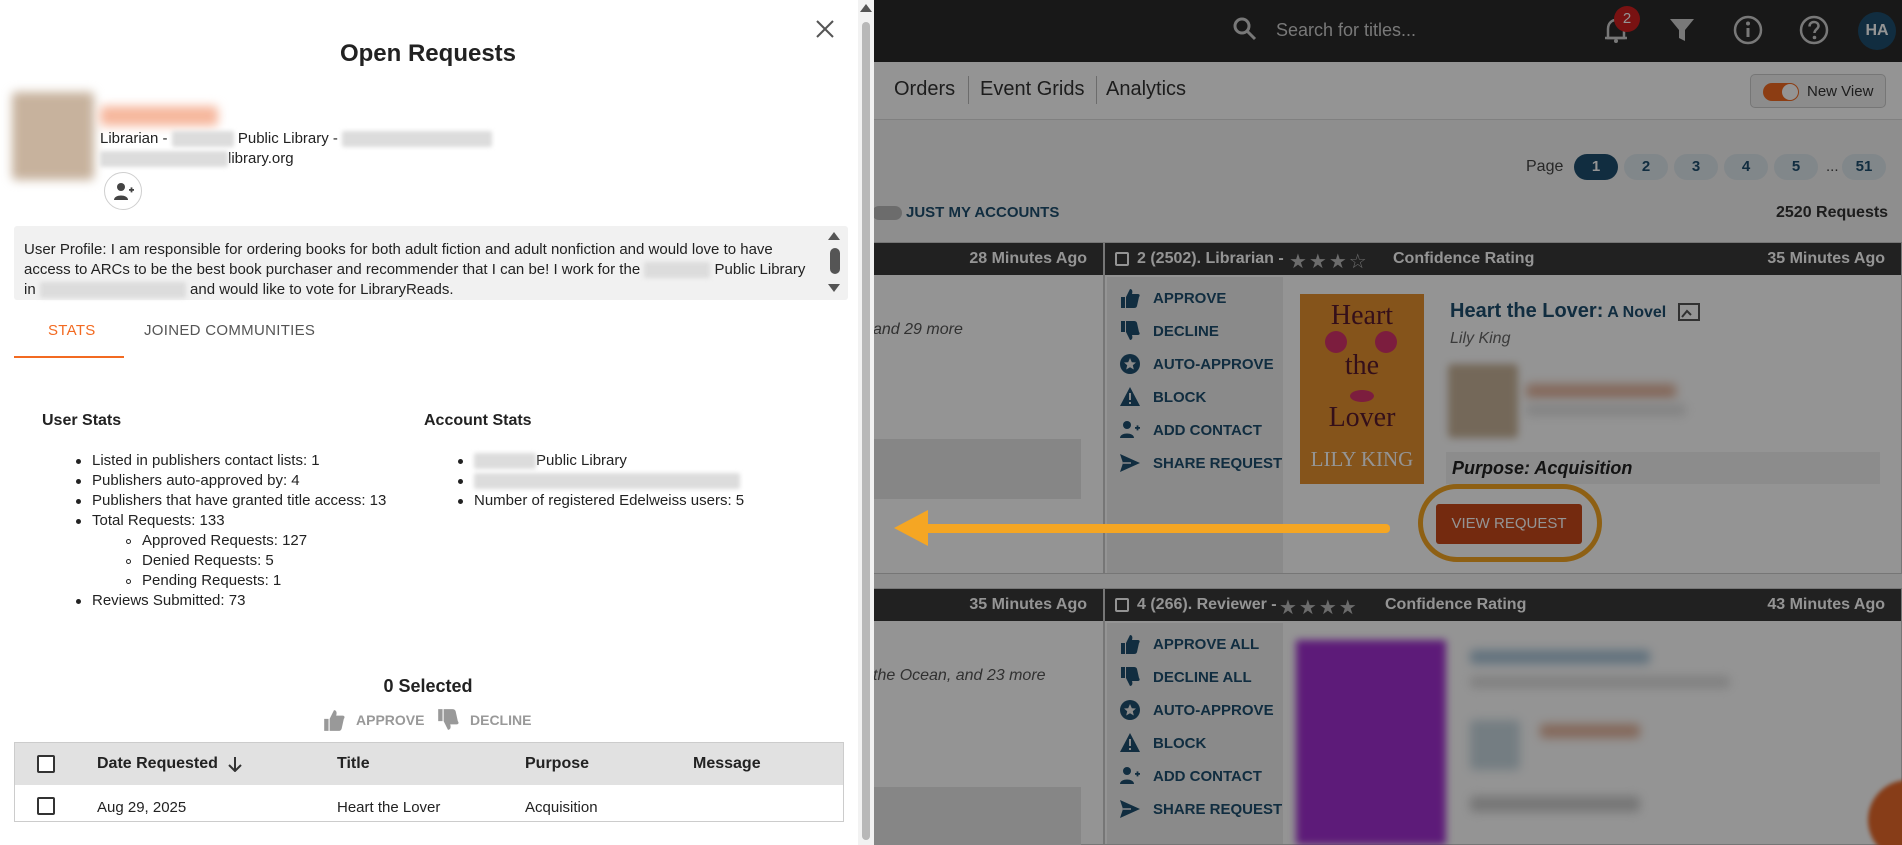 The height and width of the screenshot is (845, 1902). I want to click on column-purpose: Purpose, so click(557, 764).